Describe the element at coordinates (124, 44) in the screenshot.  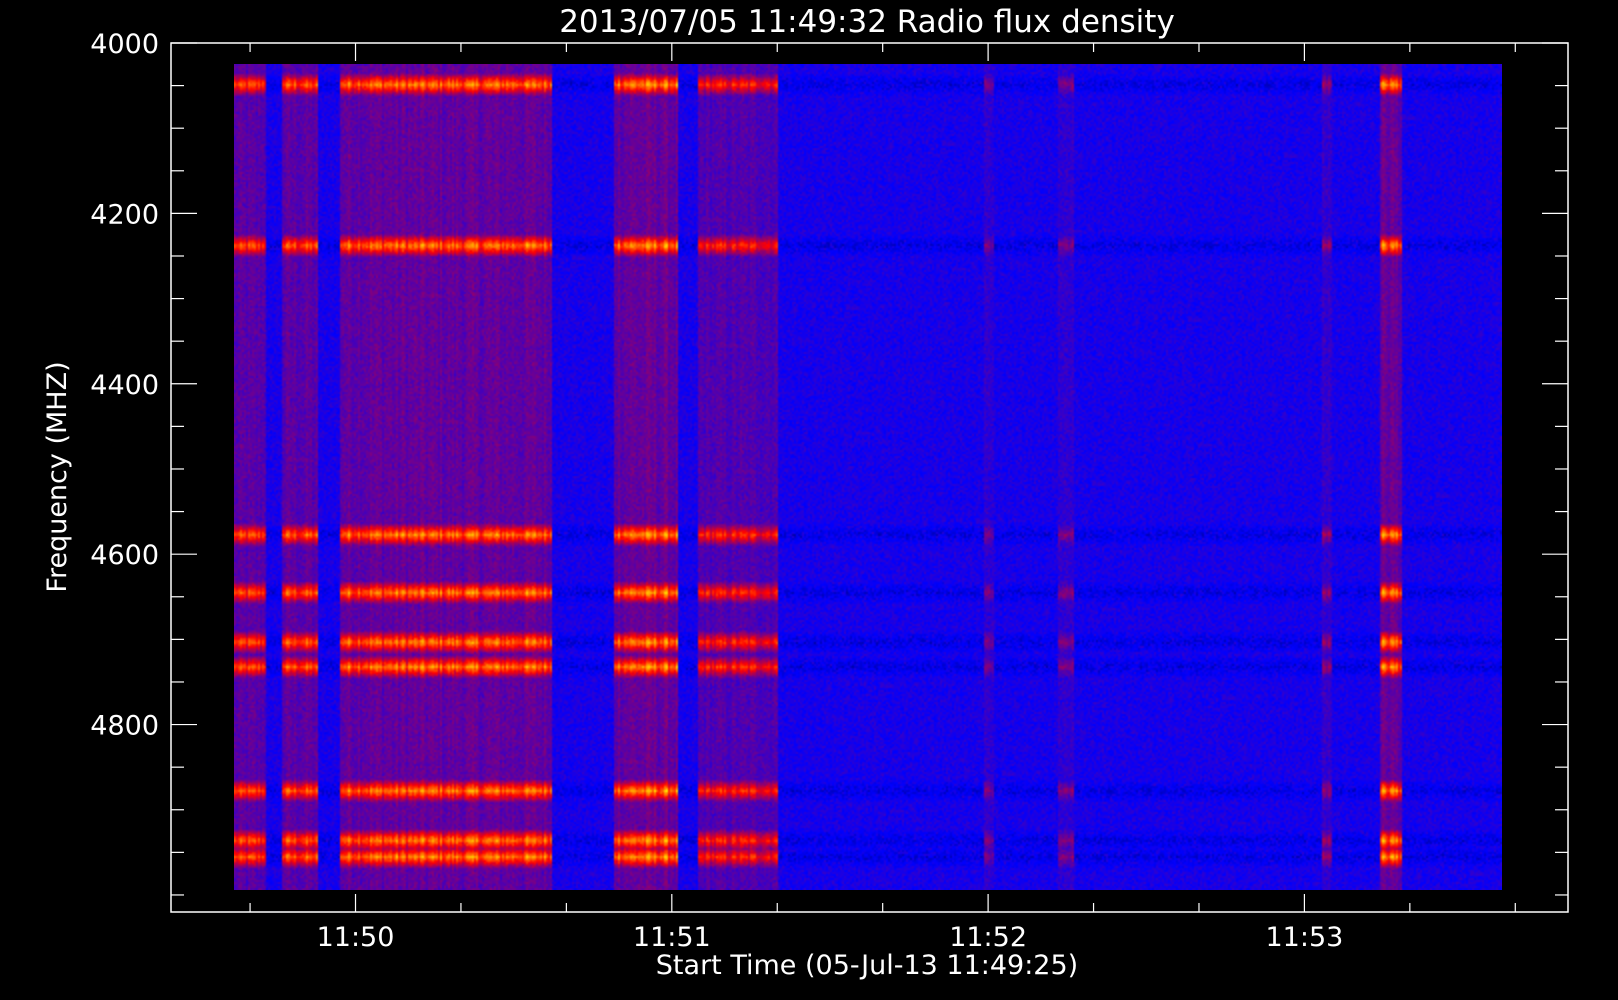
I see `y-tick-label: 4000` at that location.